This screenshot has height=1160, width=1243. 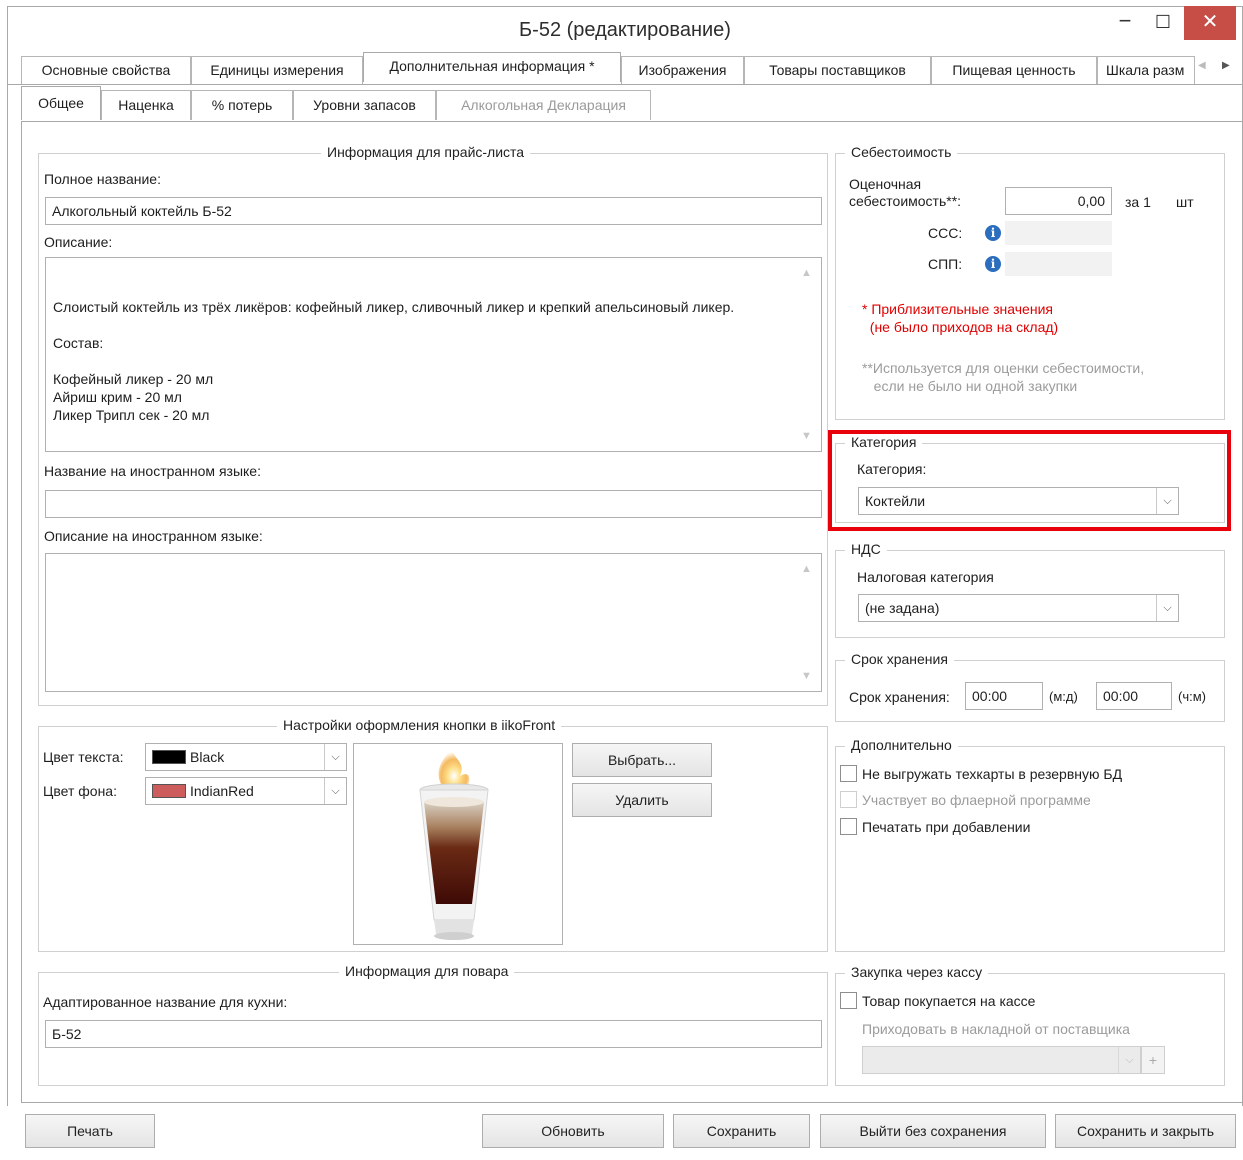 What do you see at coordinates (78, 242) in the screenshot?
I see `description-label: Описание:` at bounding box center [78, 242].